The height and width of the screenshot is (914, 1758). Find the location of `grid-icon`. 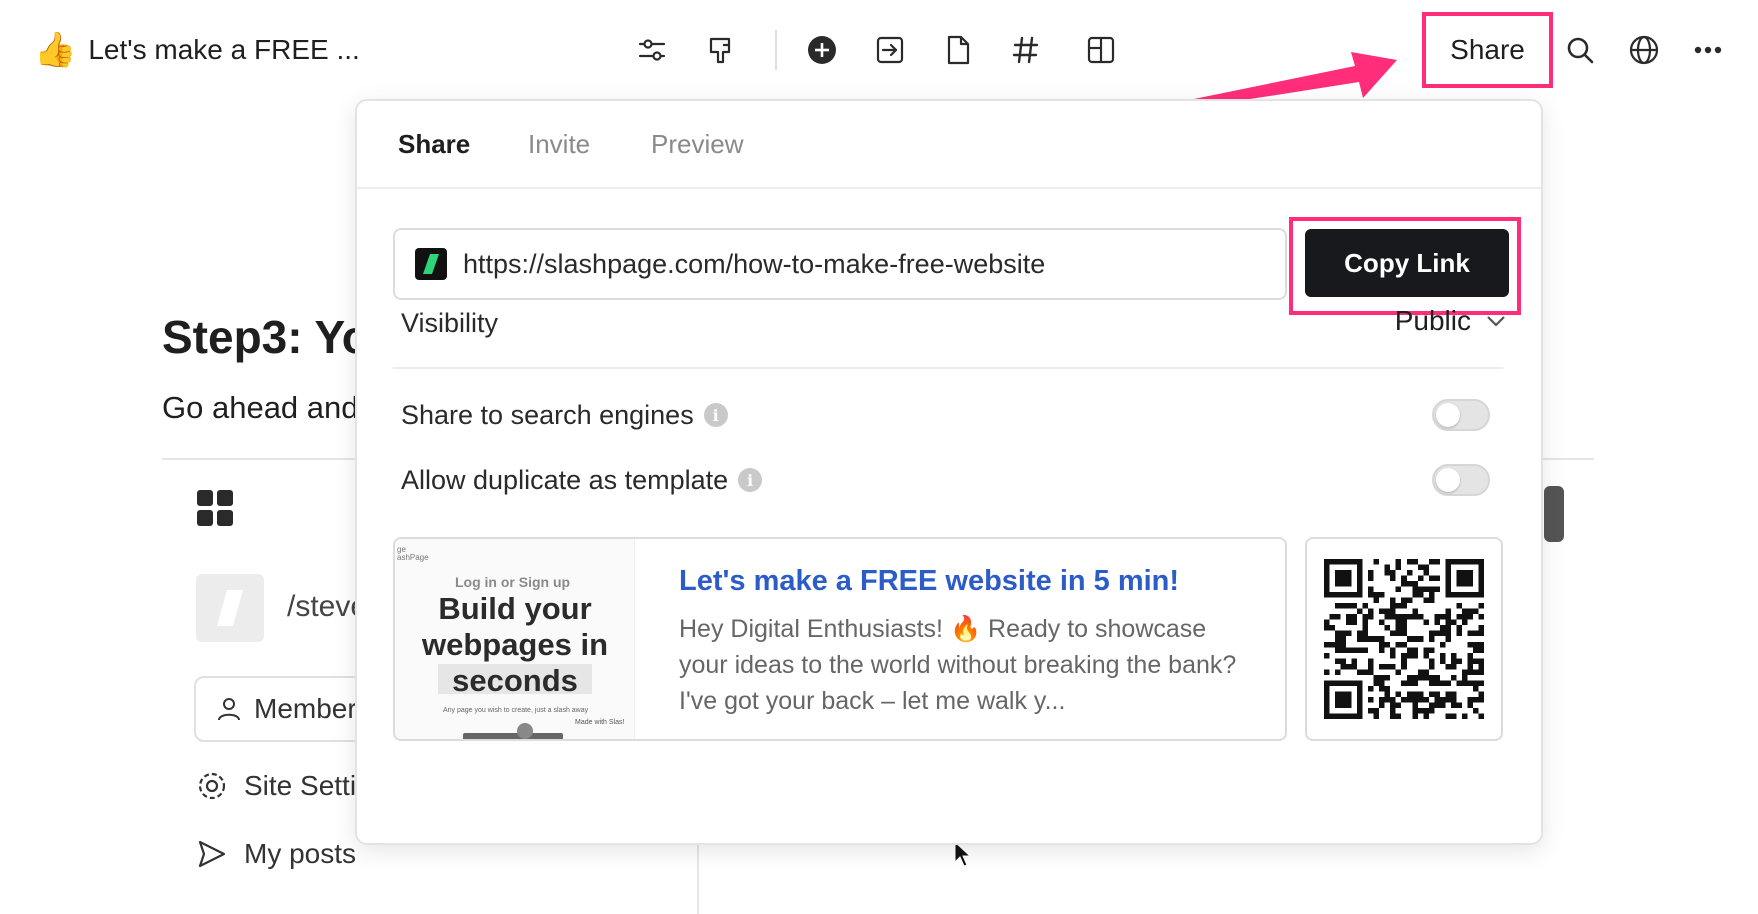

grid-icon is located at coordinates (215, 510).